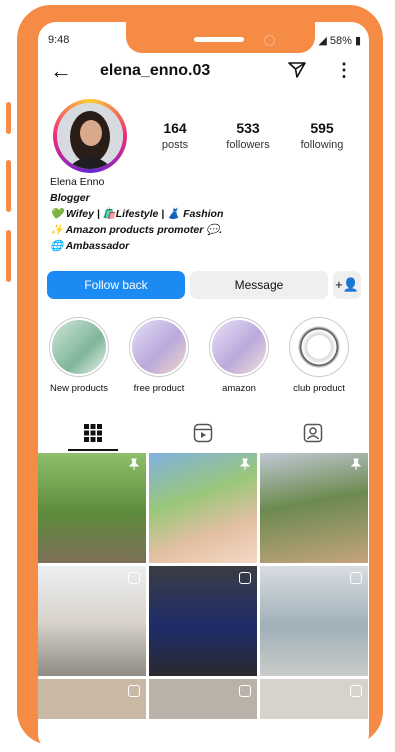 The image size is (395, 752). I want to click on message-button: Message, so click(259, 285).